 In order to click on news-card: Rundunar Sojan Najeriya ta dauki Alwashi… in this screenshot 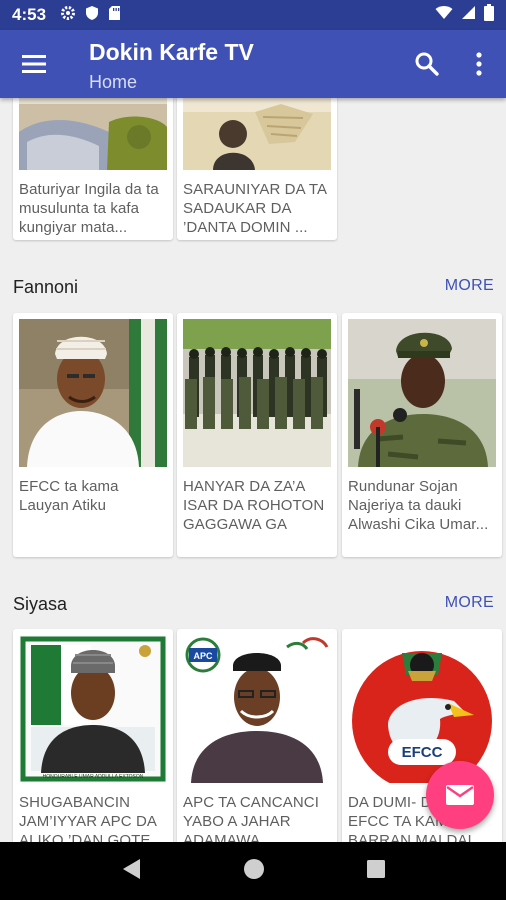, I will do `click(422, 435)`.